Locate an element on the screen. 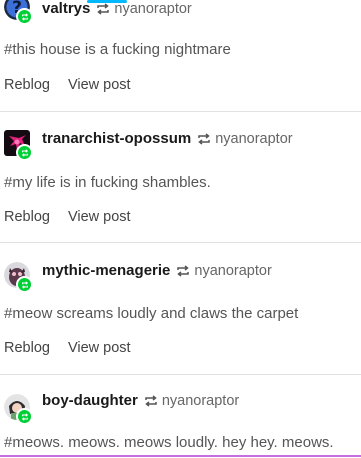 This screenshot has height=458, width=361. selection-underline is located at coordinates (180, 456).